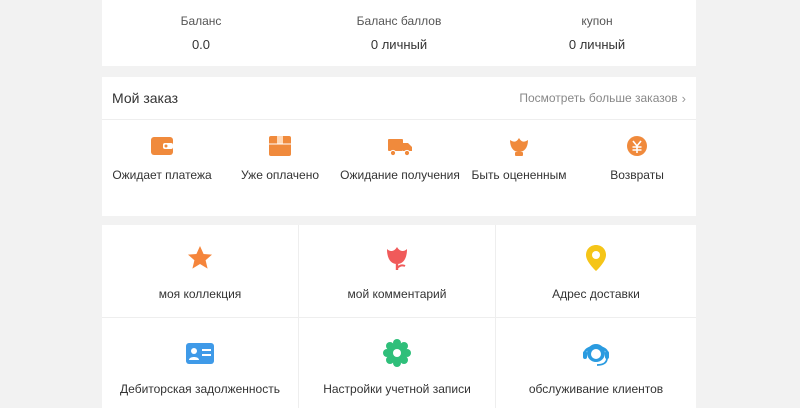 The image size is (800, 408). I want to click on chevron-right-icon: ›, so click(683, 98).